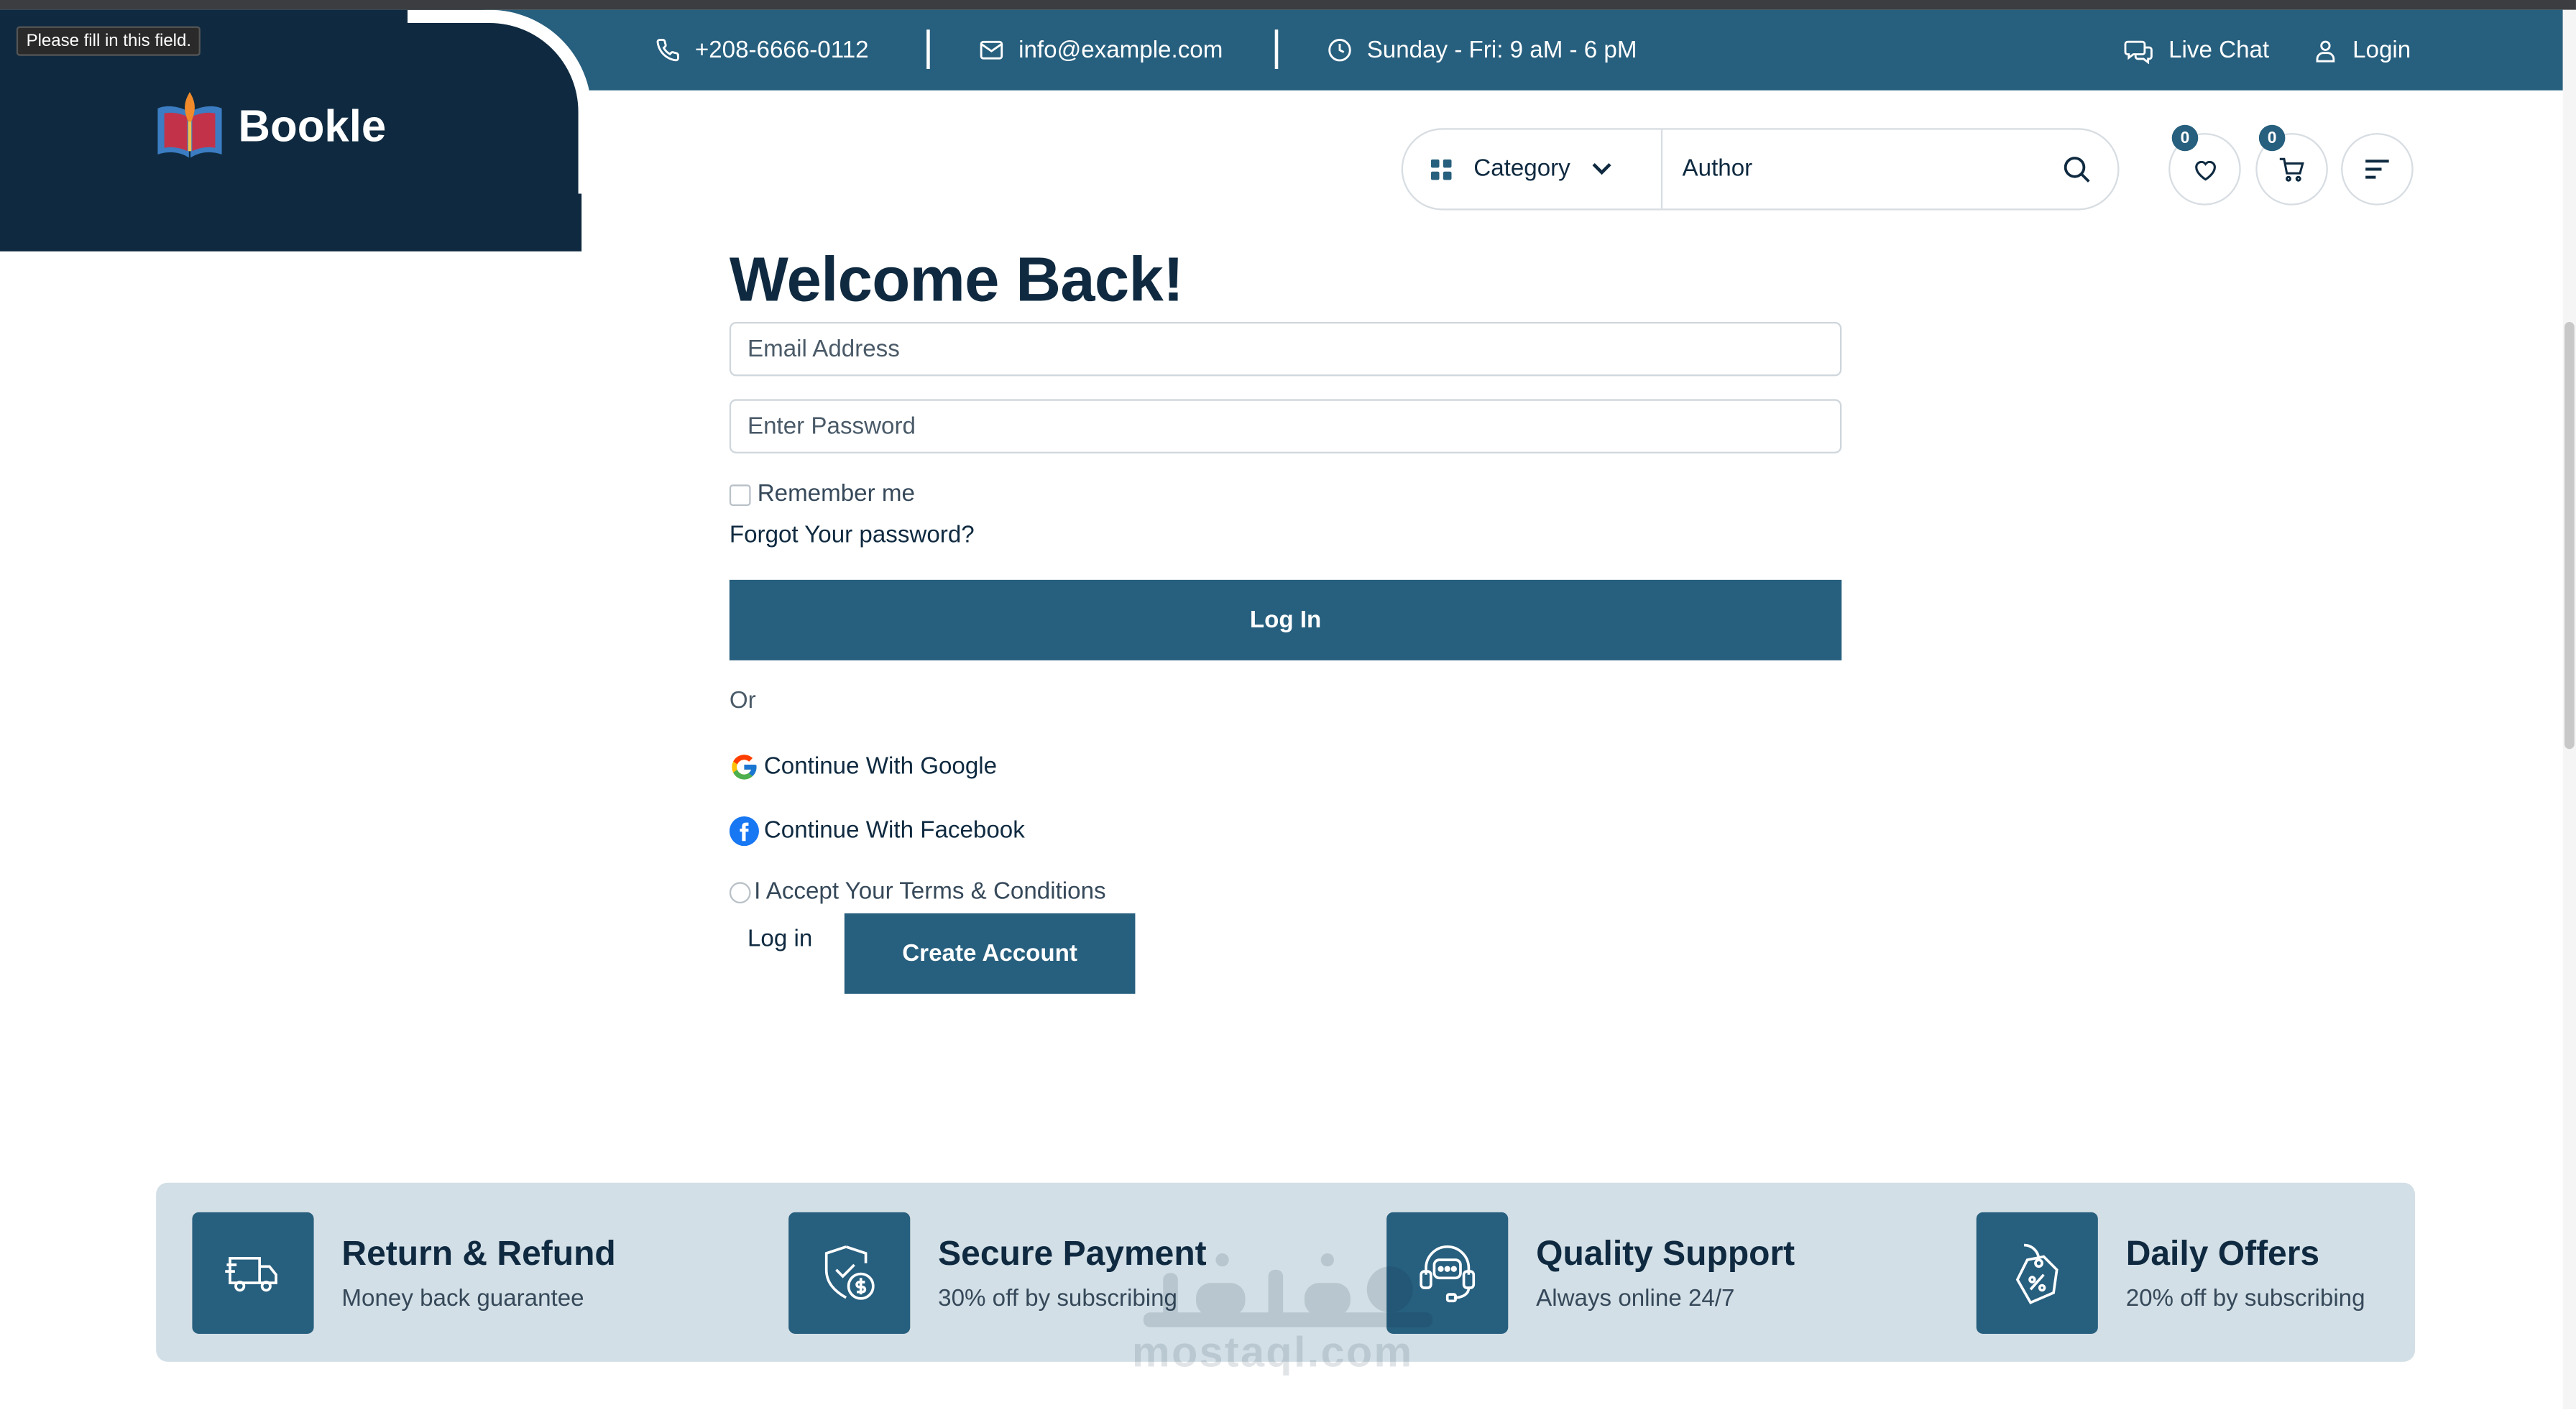  I want to click on feature-subtitle: 20% off by subscribing, so click(2245, 1298).